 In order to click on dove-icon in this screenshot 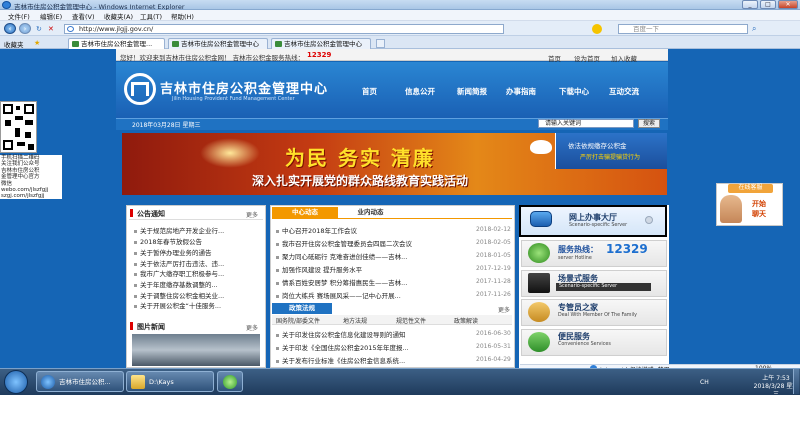, I will do `click(541, 147)`.